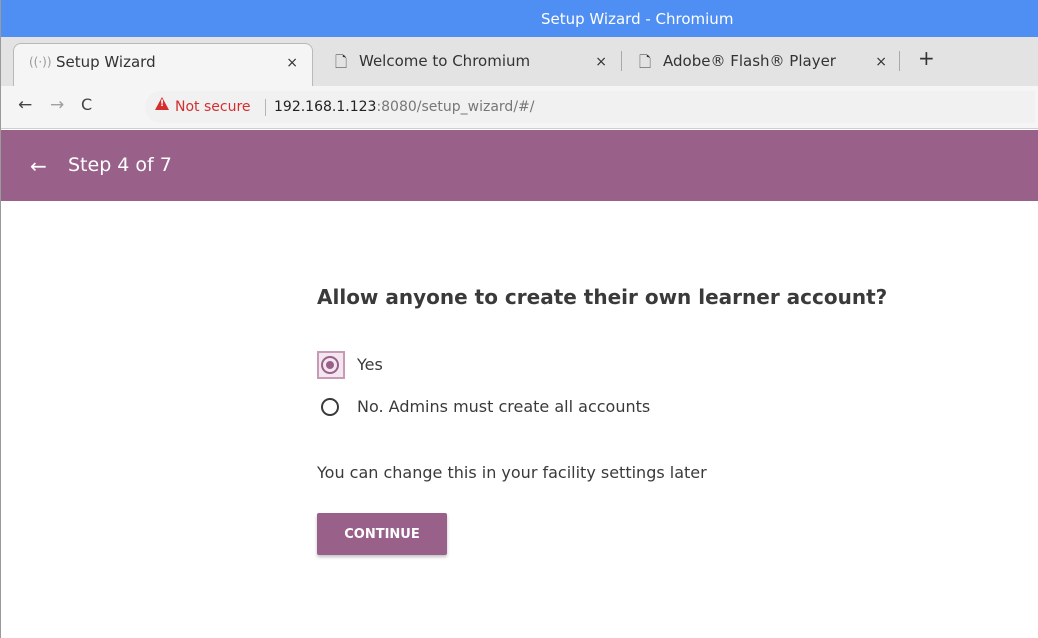  Describe the element at coordinates (213, 107) in the screenshot. I see `security-label: Not secure` at that location.